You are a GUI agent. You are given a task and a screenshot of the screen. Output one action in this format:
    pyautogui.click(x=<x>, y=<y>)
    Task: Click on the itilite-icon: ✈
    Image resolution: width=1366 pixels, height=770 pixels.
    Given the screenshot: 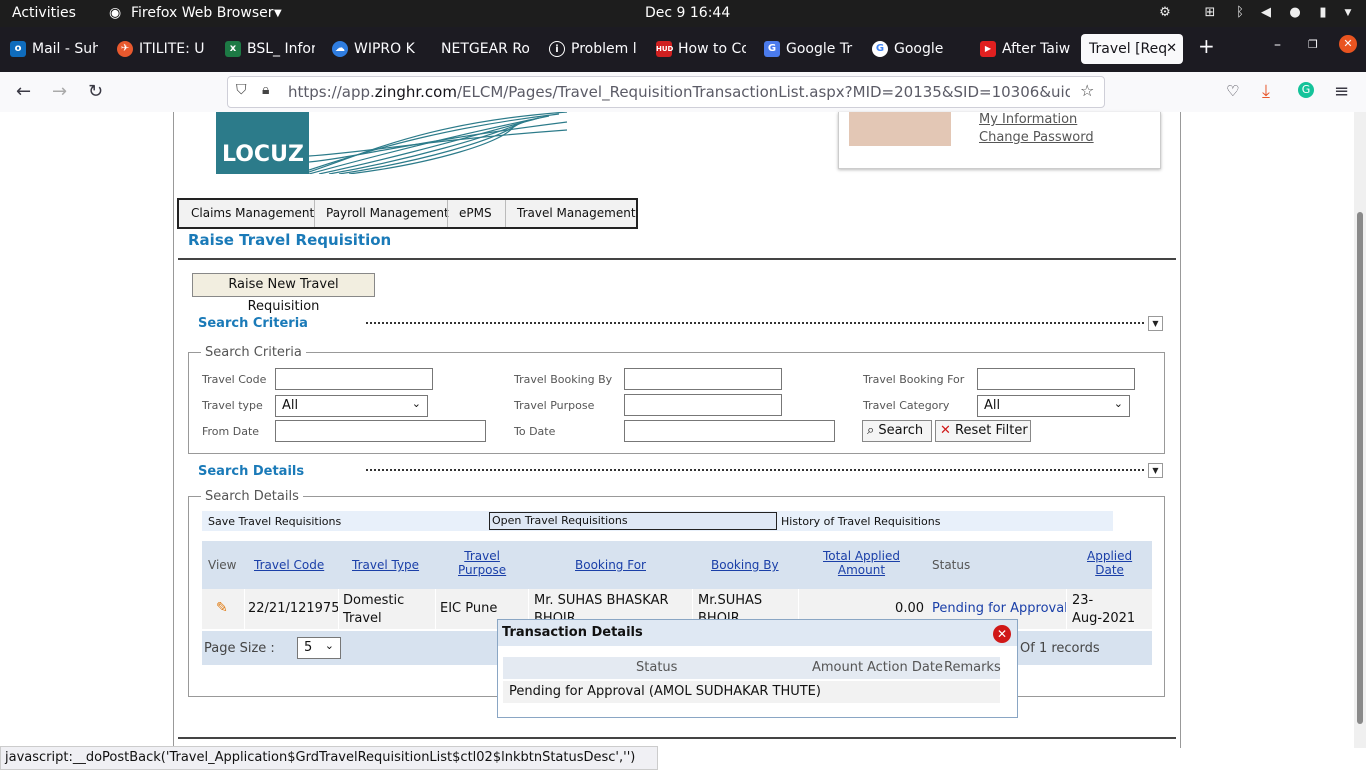 What is the action you would take?
    pyautogui.click(x=125, y=49)
    